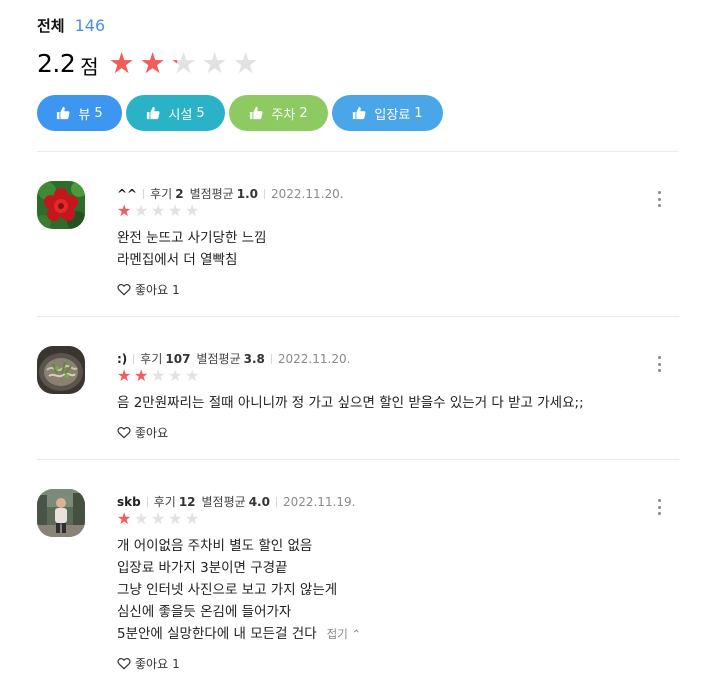  What do you see at coordinates (202, 568) in the screenshot?
I see `review-text-line: 입장료 바가지 3분이면 구경끝` at bounding box center [202, 568].